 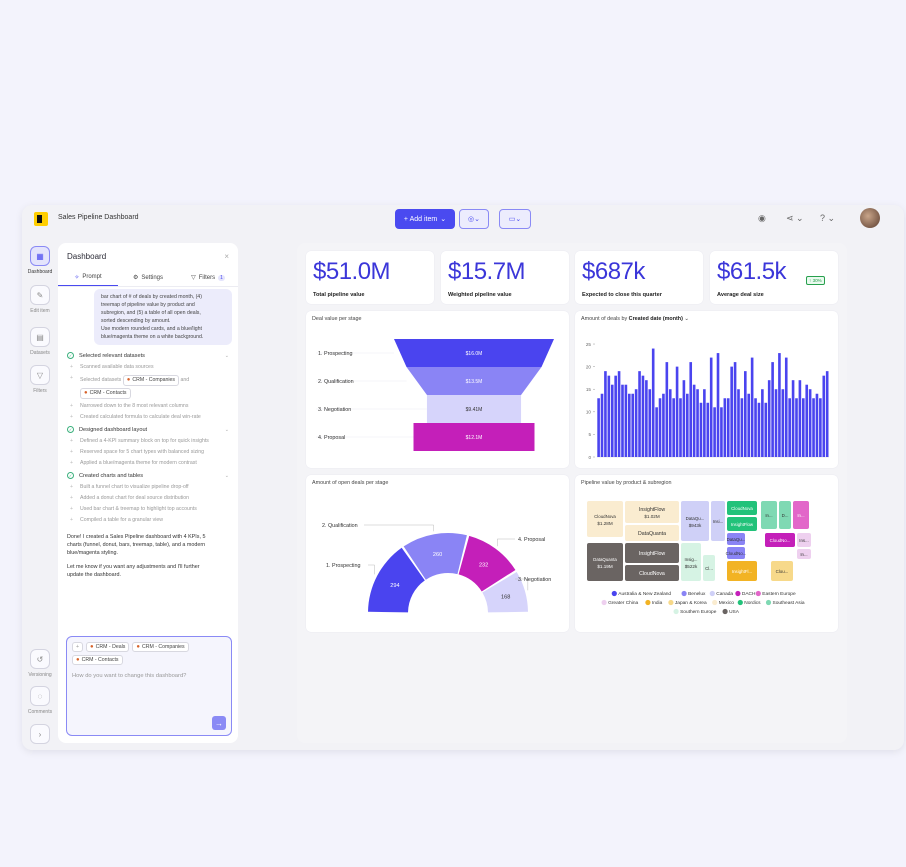 I want to click on chip-label: CRM - Companies, so click(x=163, y=647).